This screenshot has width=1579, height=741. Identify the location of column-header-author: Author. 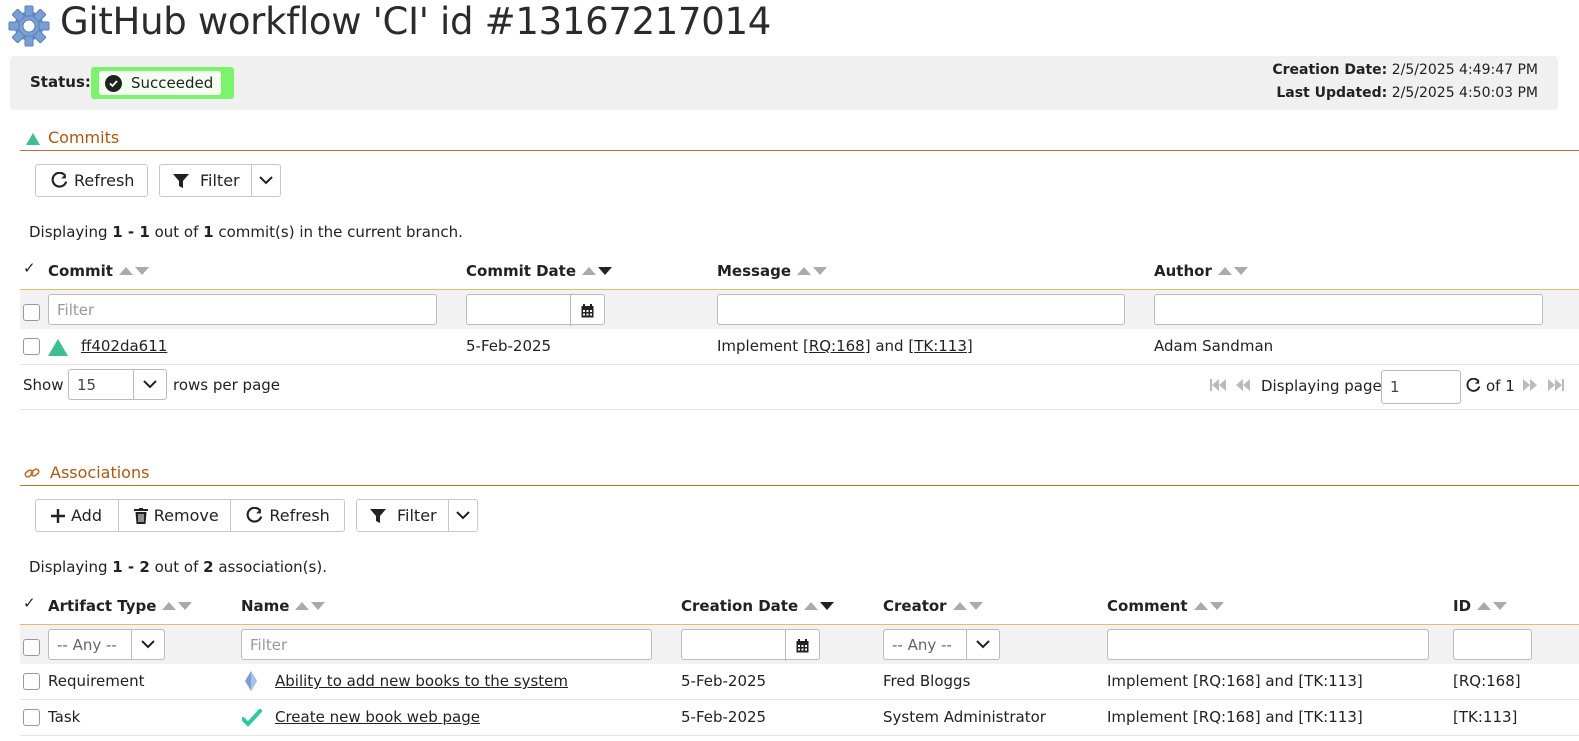
(1201, 271).